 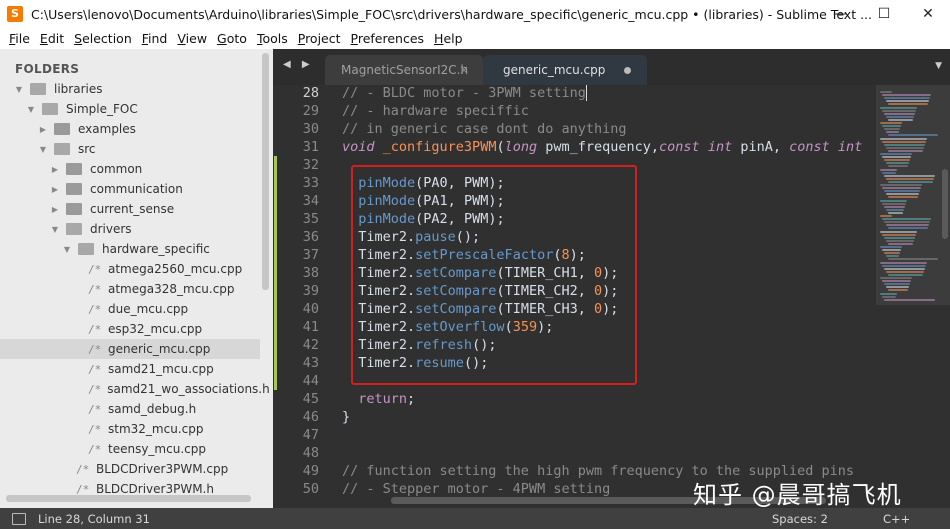 I want to click on tab-generic-mcu: generic_mcu.cpp, so click(x=565, y=70).